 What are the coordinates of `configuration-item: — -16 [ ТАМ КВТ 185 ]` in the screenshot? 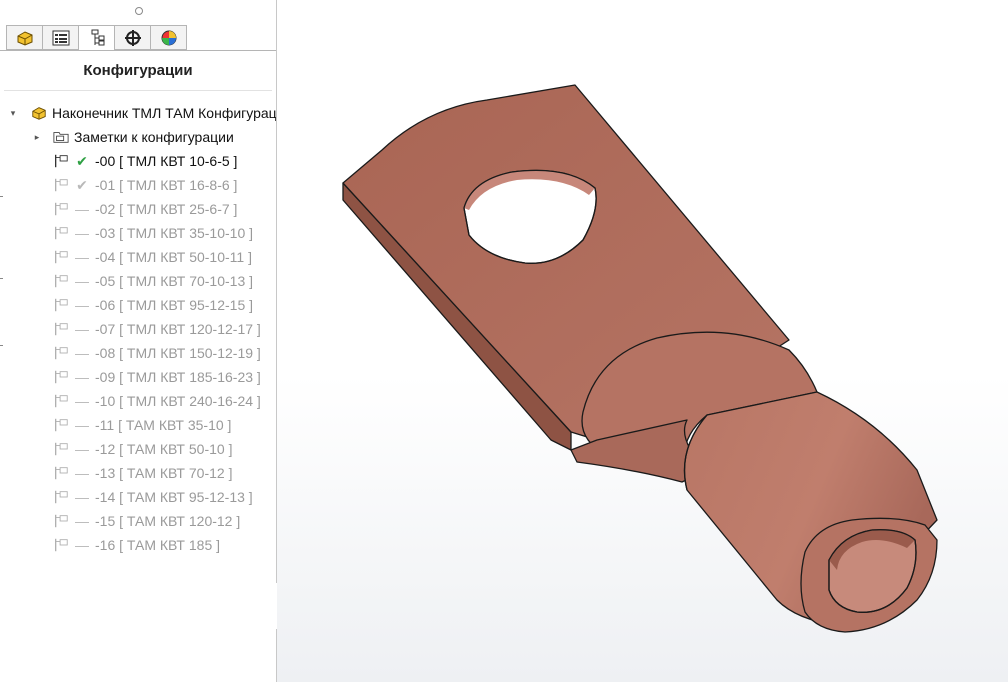 It's located at (136, 545).